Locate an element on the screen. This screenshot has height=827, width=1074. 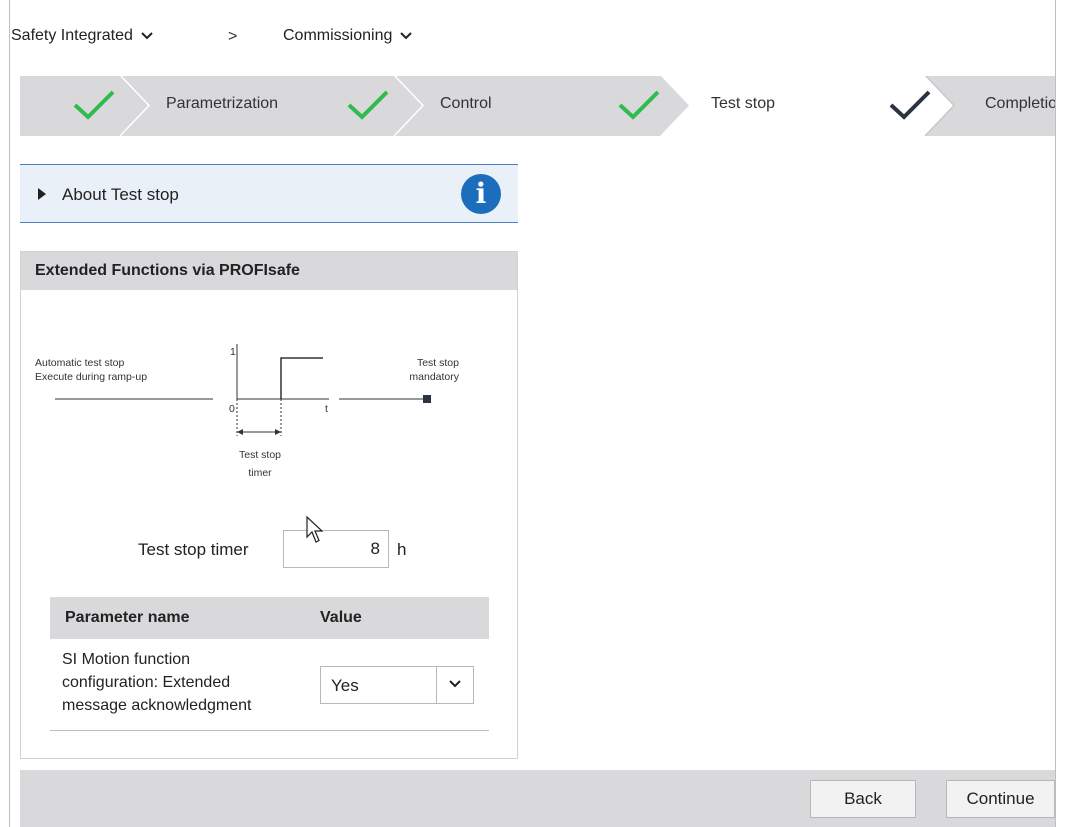
step-label: Completio is located at coordinates (1020, 103).